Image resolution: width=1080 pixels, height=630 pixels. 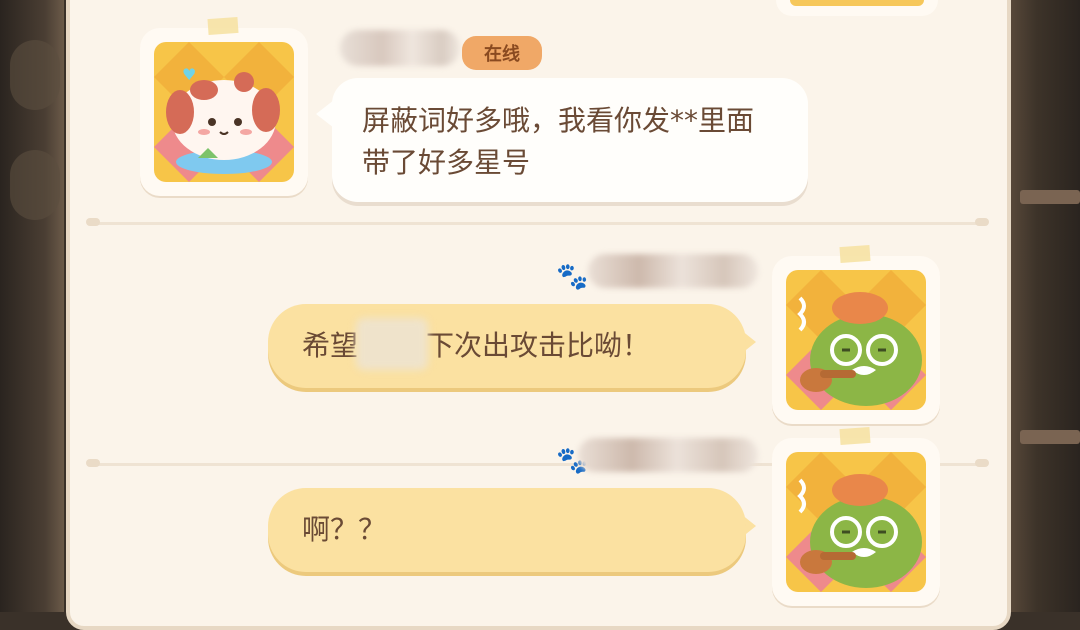 What do you see at coordinates (330, 345) in the screenshot?
I see `message-text: 希望` at bounding box center [330, 345].